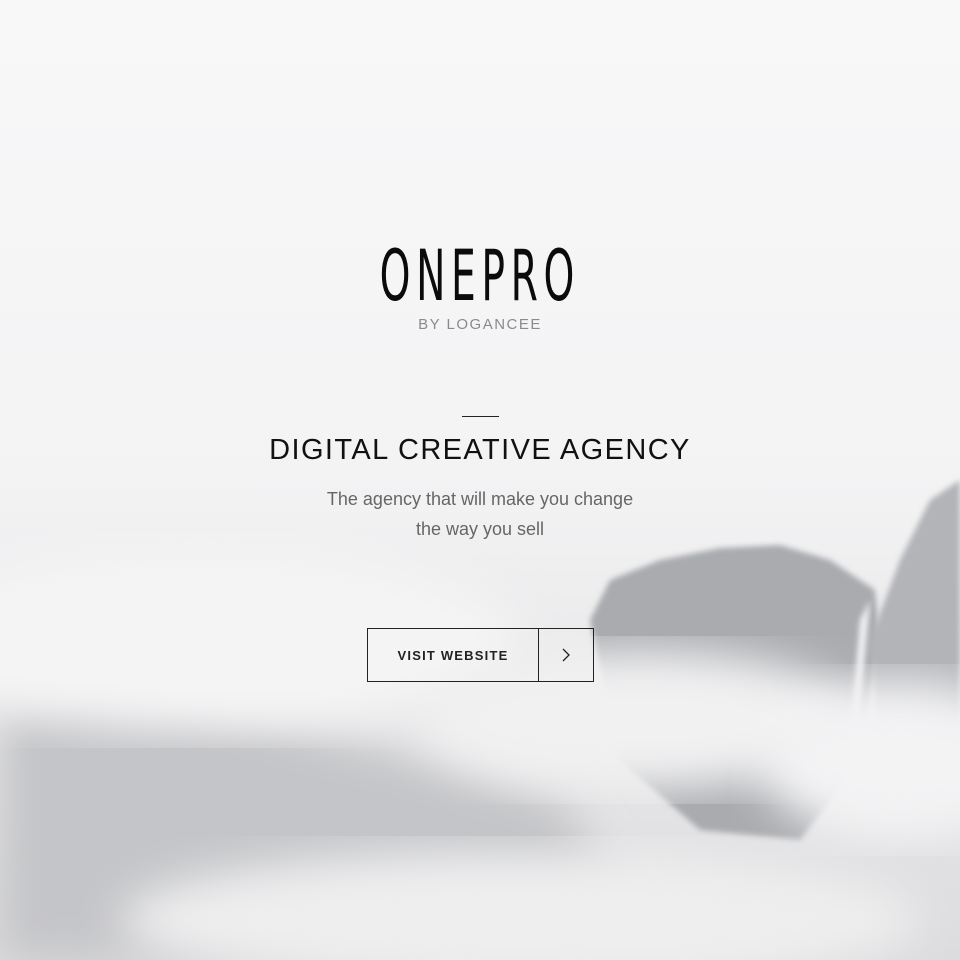 Image resolution: width=960 pixels, height=960 pixels. Describe the element at coordinates (453, 655) in the screenshot. I see `visit-website-label: VISIT WEBSITE` at that location.